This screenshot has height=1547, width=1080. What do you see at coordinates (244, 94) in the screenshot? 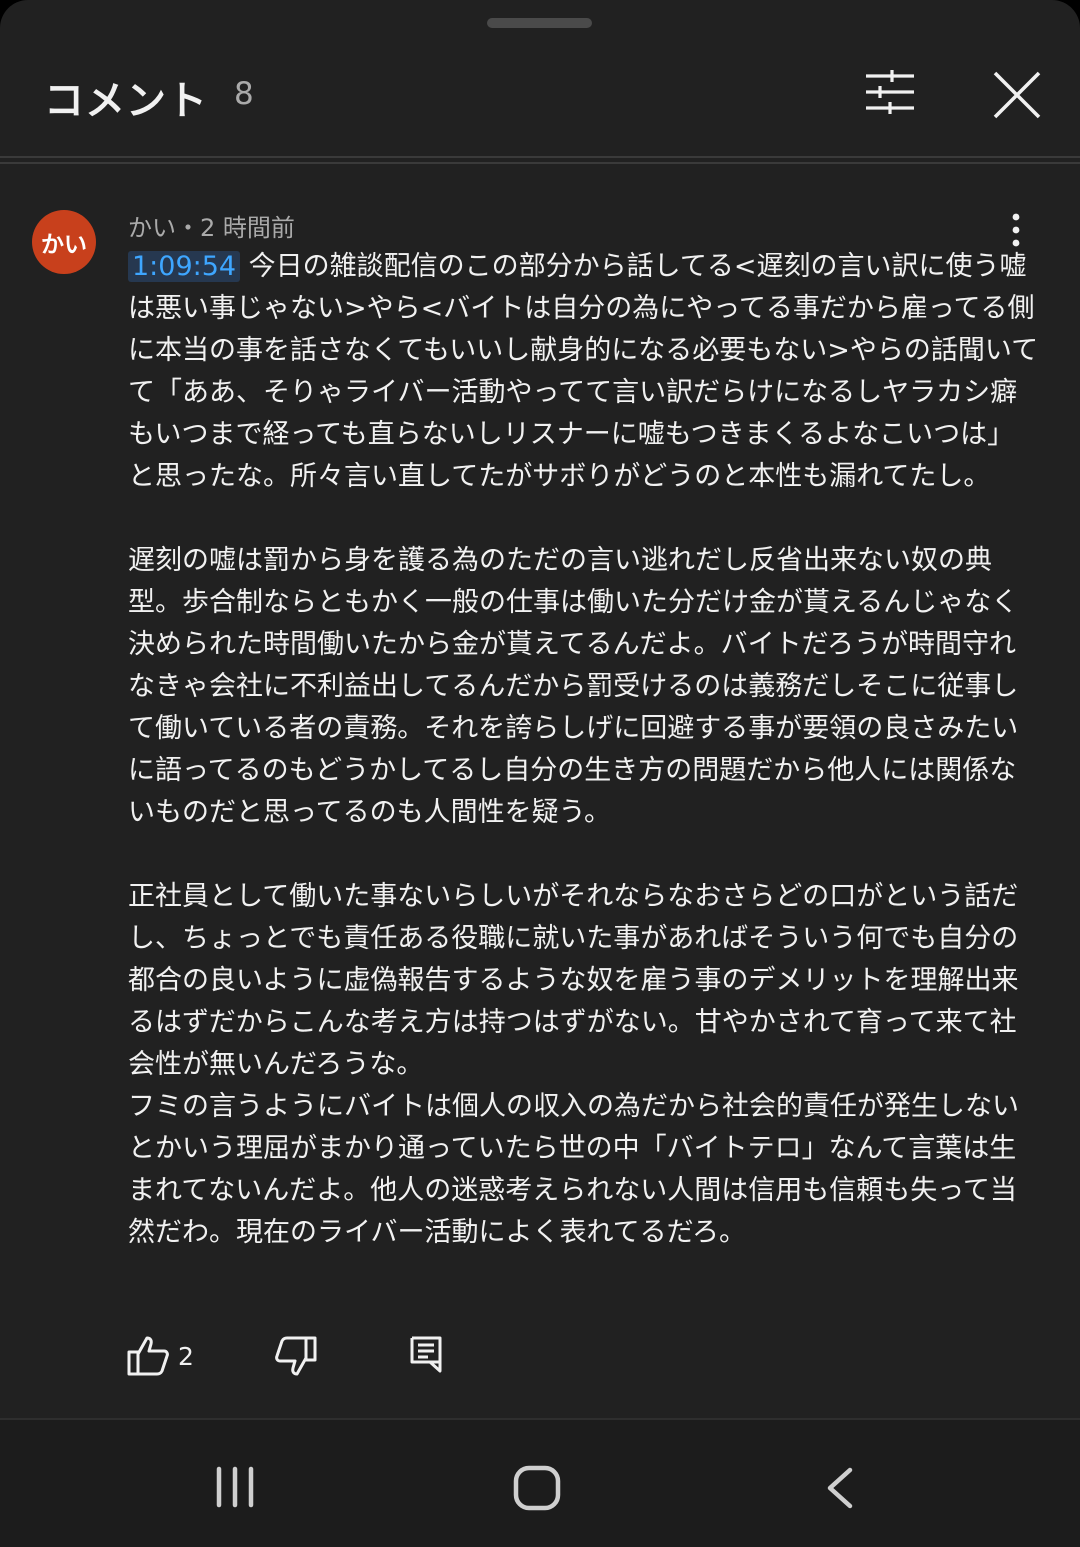
I see `comment-count: 8` at bounding box center [244, 94].